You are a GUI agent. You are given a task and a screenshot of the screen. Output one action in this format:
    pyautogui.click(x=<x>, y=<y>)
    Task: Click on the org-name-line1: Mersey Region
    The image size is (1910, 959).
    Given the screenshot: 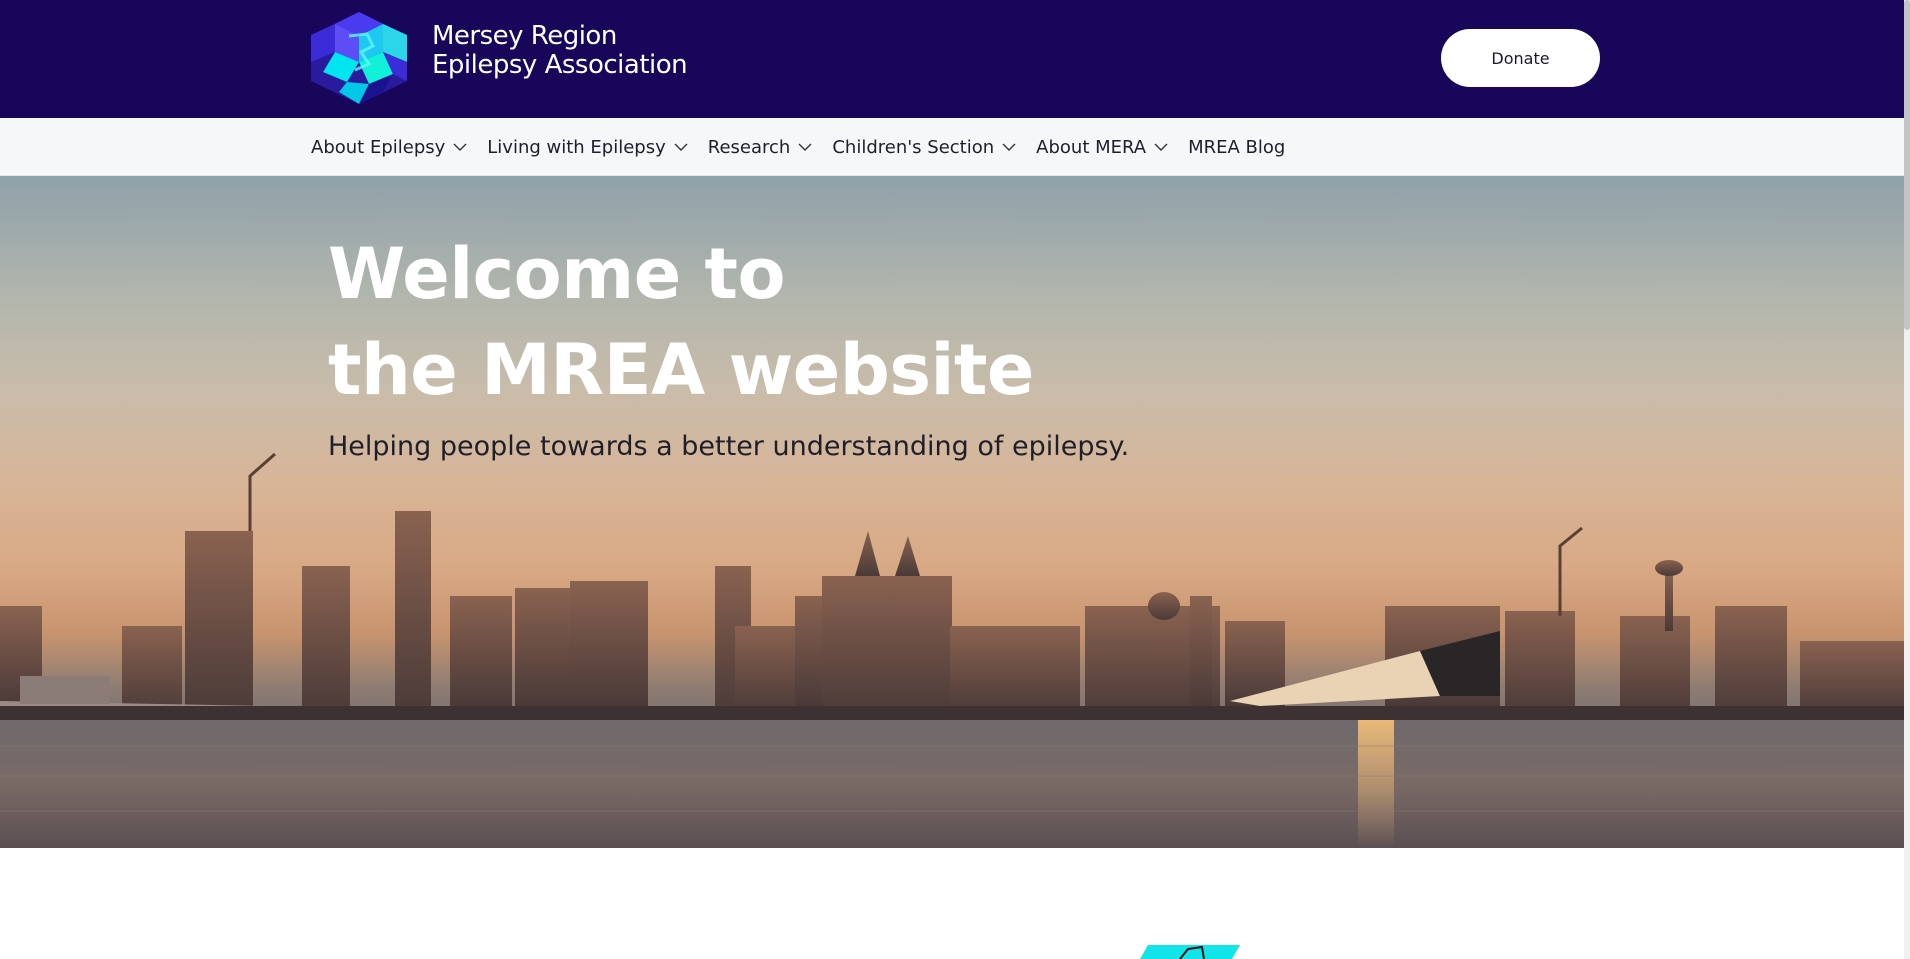 What is the action you would take?
    pyautogui.click(x=524, y=36)
    